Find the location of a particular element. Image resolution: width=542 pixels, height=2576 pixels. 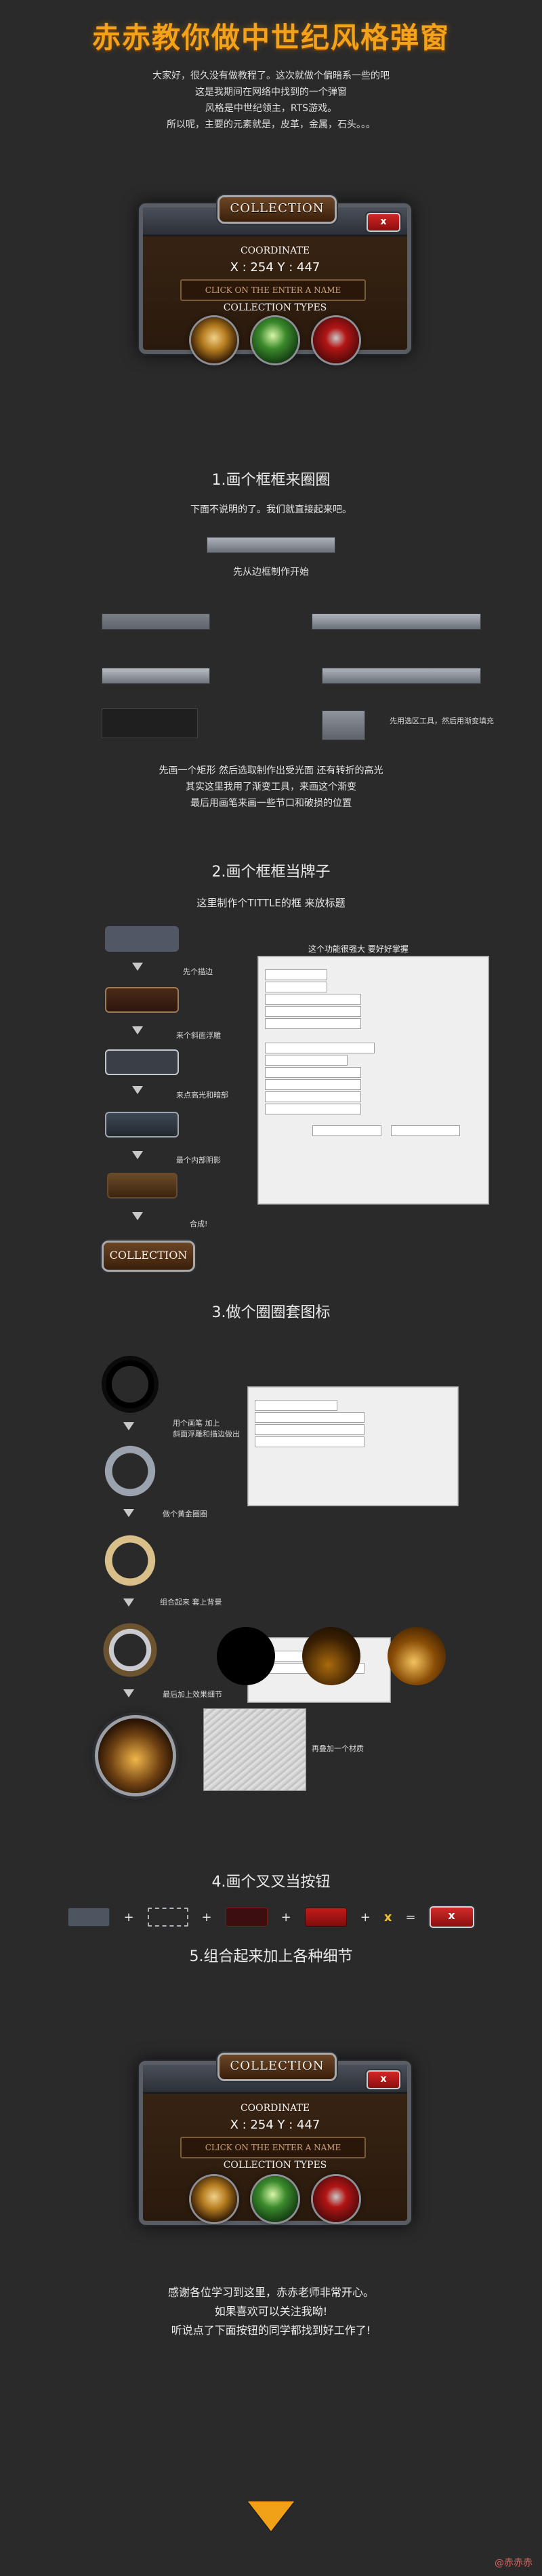

intro-line: 风格是中世纪领主，RTS游戏。 is located at coordinates (271, 108).